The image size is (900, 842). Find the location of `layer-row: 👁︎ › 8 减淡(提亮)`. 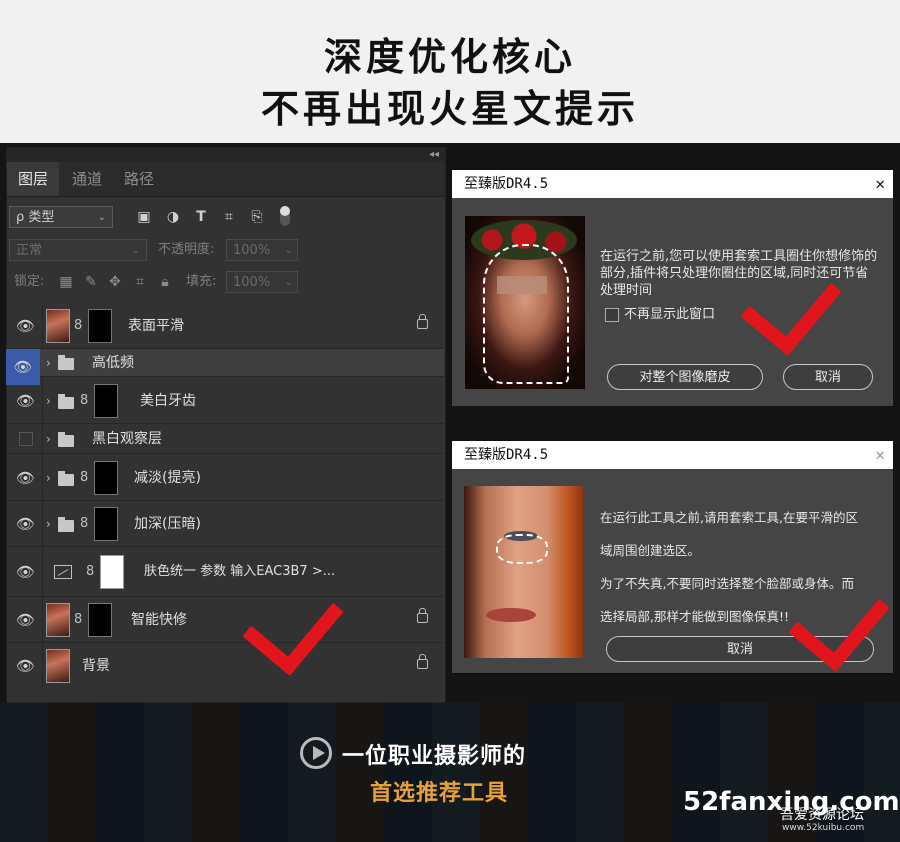

layer-row: 👁︎ › 8 减淡(提亮) is located at coordinates (225, 478).